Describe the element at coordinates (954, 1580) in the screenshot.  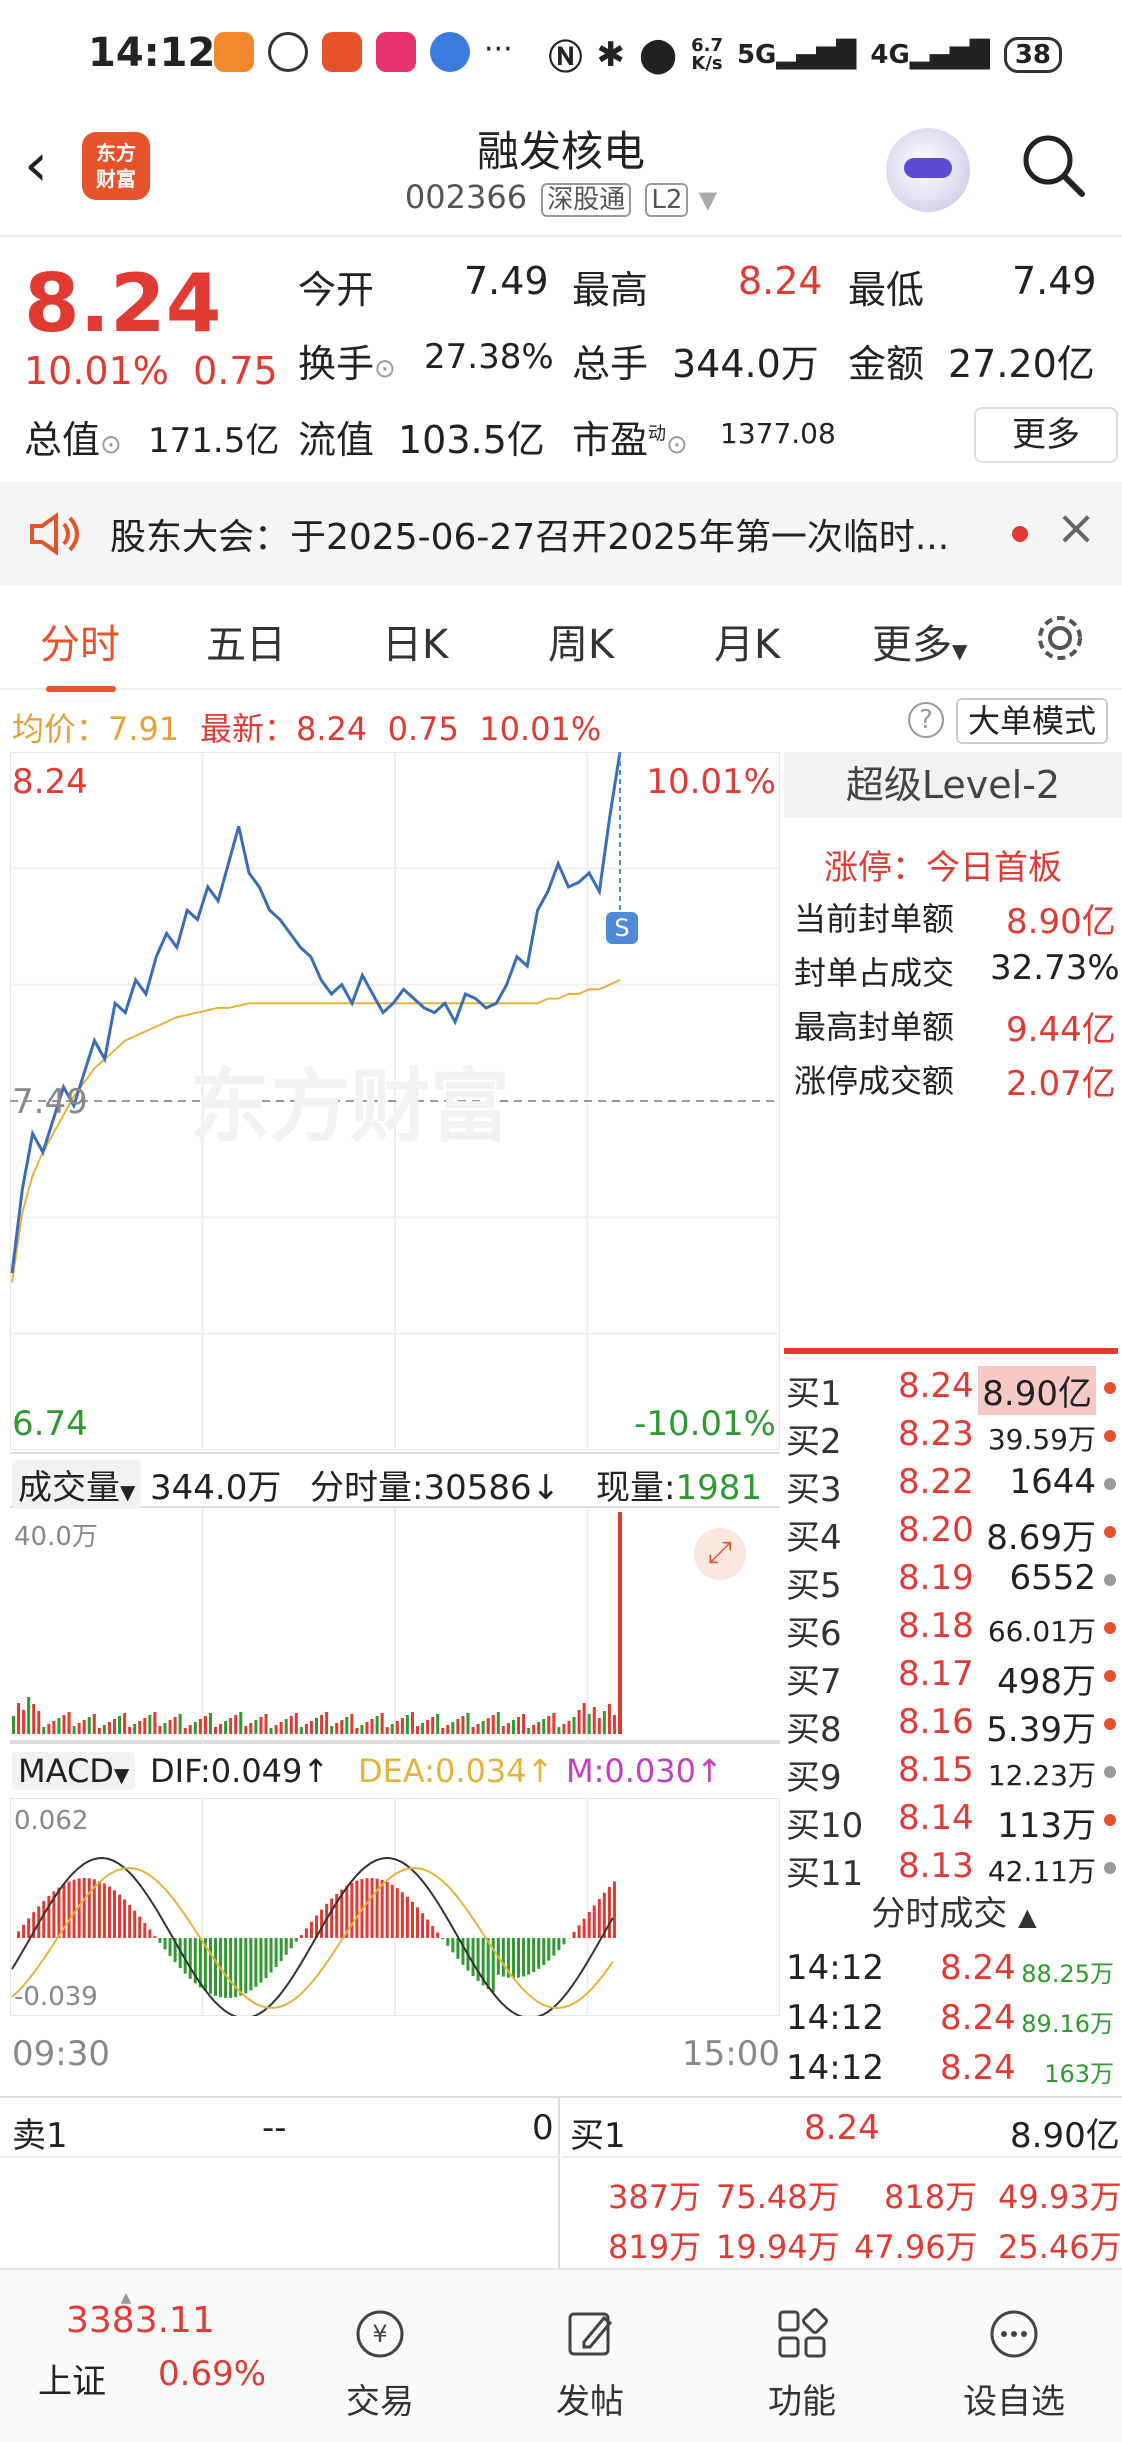
I see `bid-row: 买5 8.19 6552` at that location.